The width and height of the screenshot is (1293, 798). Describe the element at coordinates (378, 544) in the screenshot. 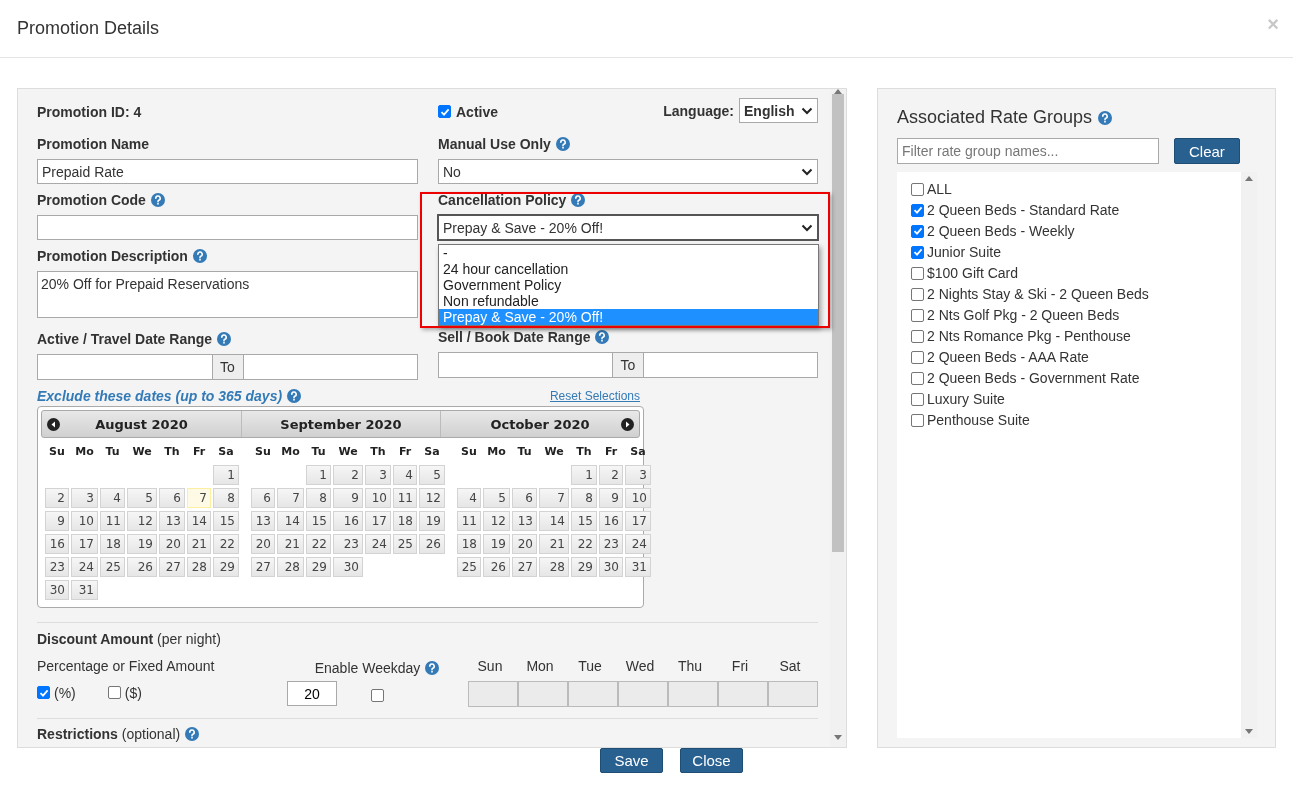

I see `day-cell: 24` at that location.